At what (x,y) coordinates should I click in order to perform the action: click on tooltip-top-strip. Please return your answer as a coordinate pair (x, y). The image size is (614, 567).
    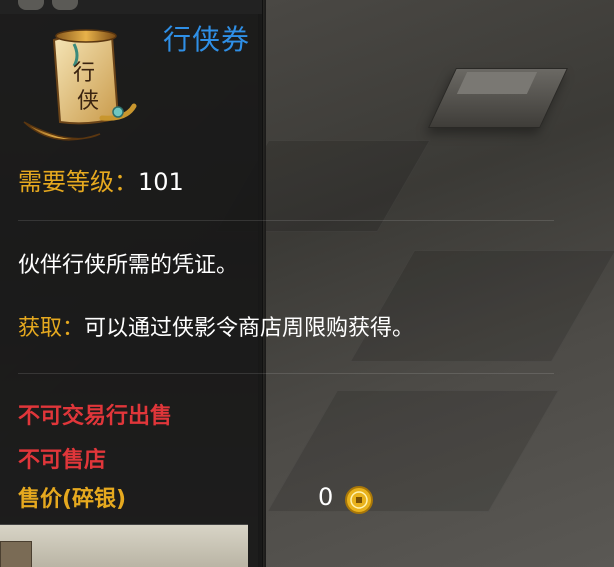
    Looking at the image, I should click on (131, 7).